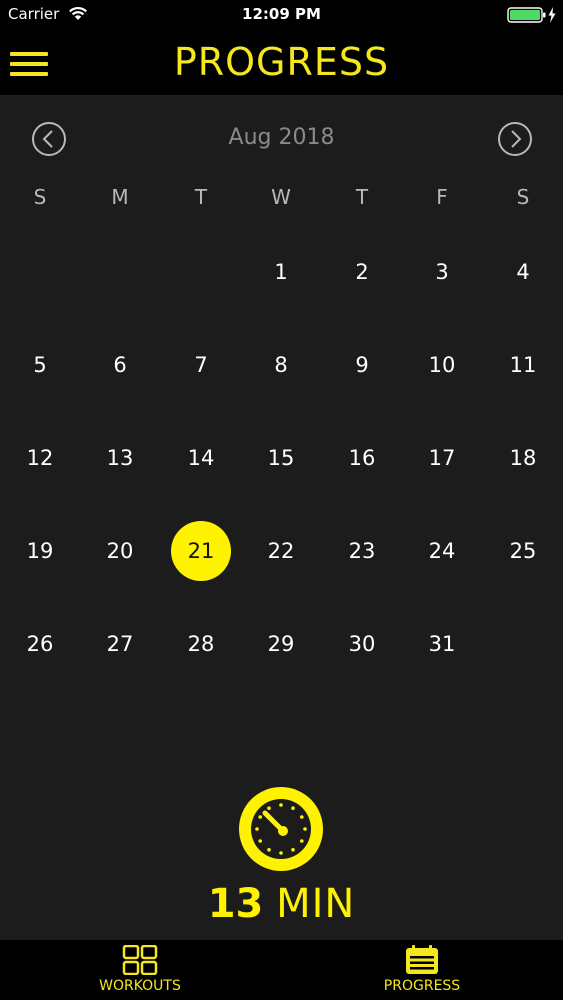 The width and height of the screenshot is (563, 1000). I want to click on nav-bar: PROGRESS, so click(281, 62).